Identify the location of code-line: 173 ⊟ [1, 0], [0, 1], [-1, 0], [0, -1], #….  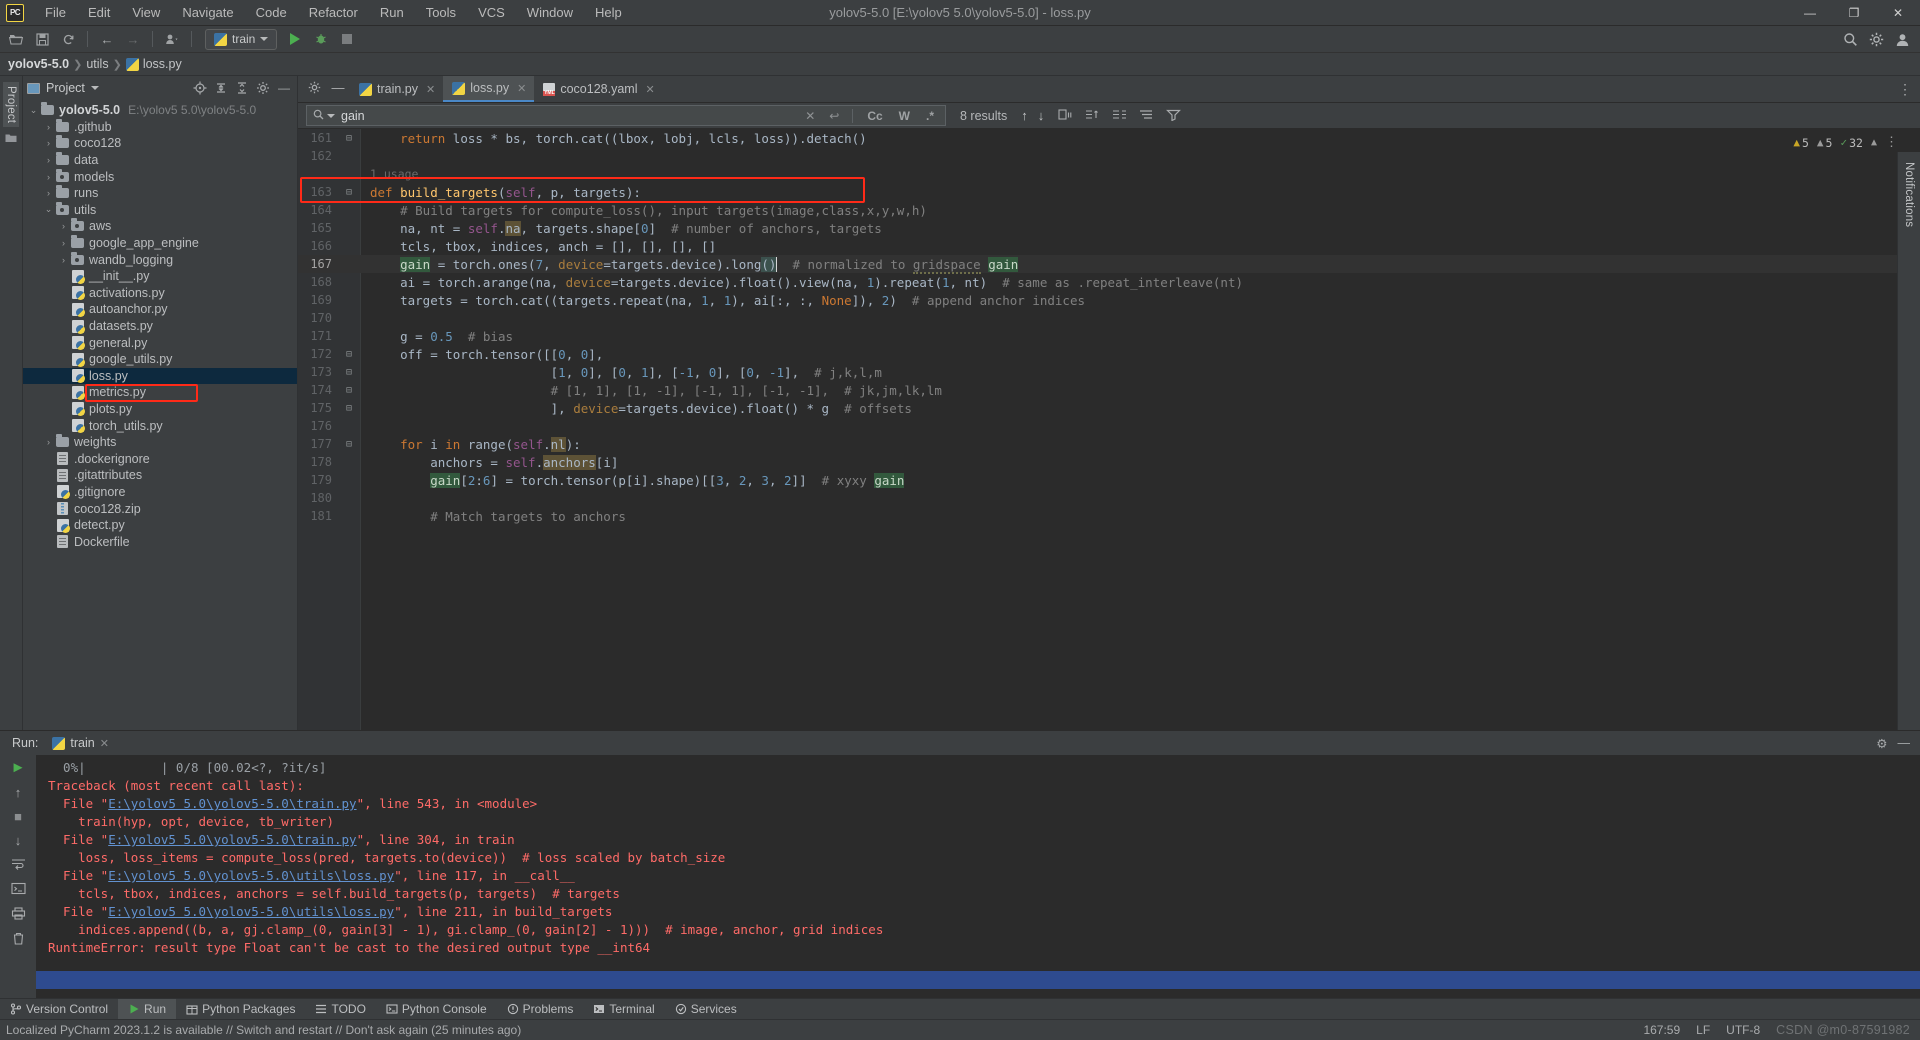
(1109, 372).